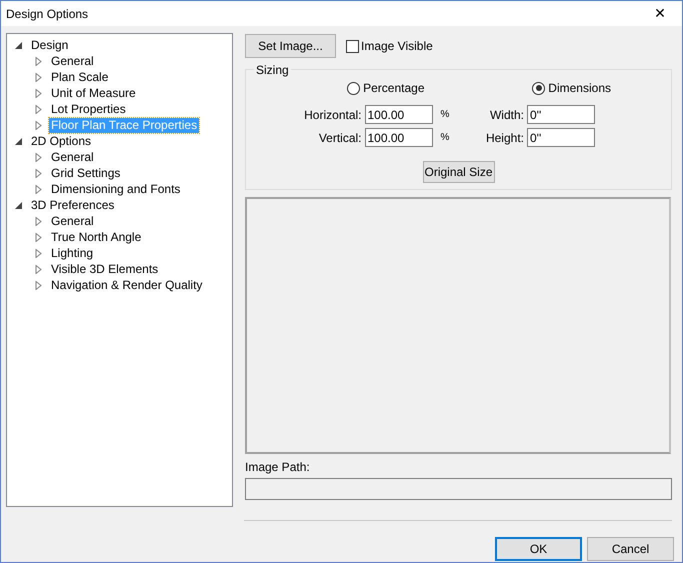 The image size is (683, 563). Describe the element at coordinates (505, 137) in the screenshot. I see `field-label: Height:` at that location.